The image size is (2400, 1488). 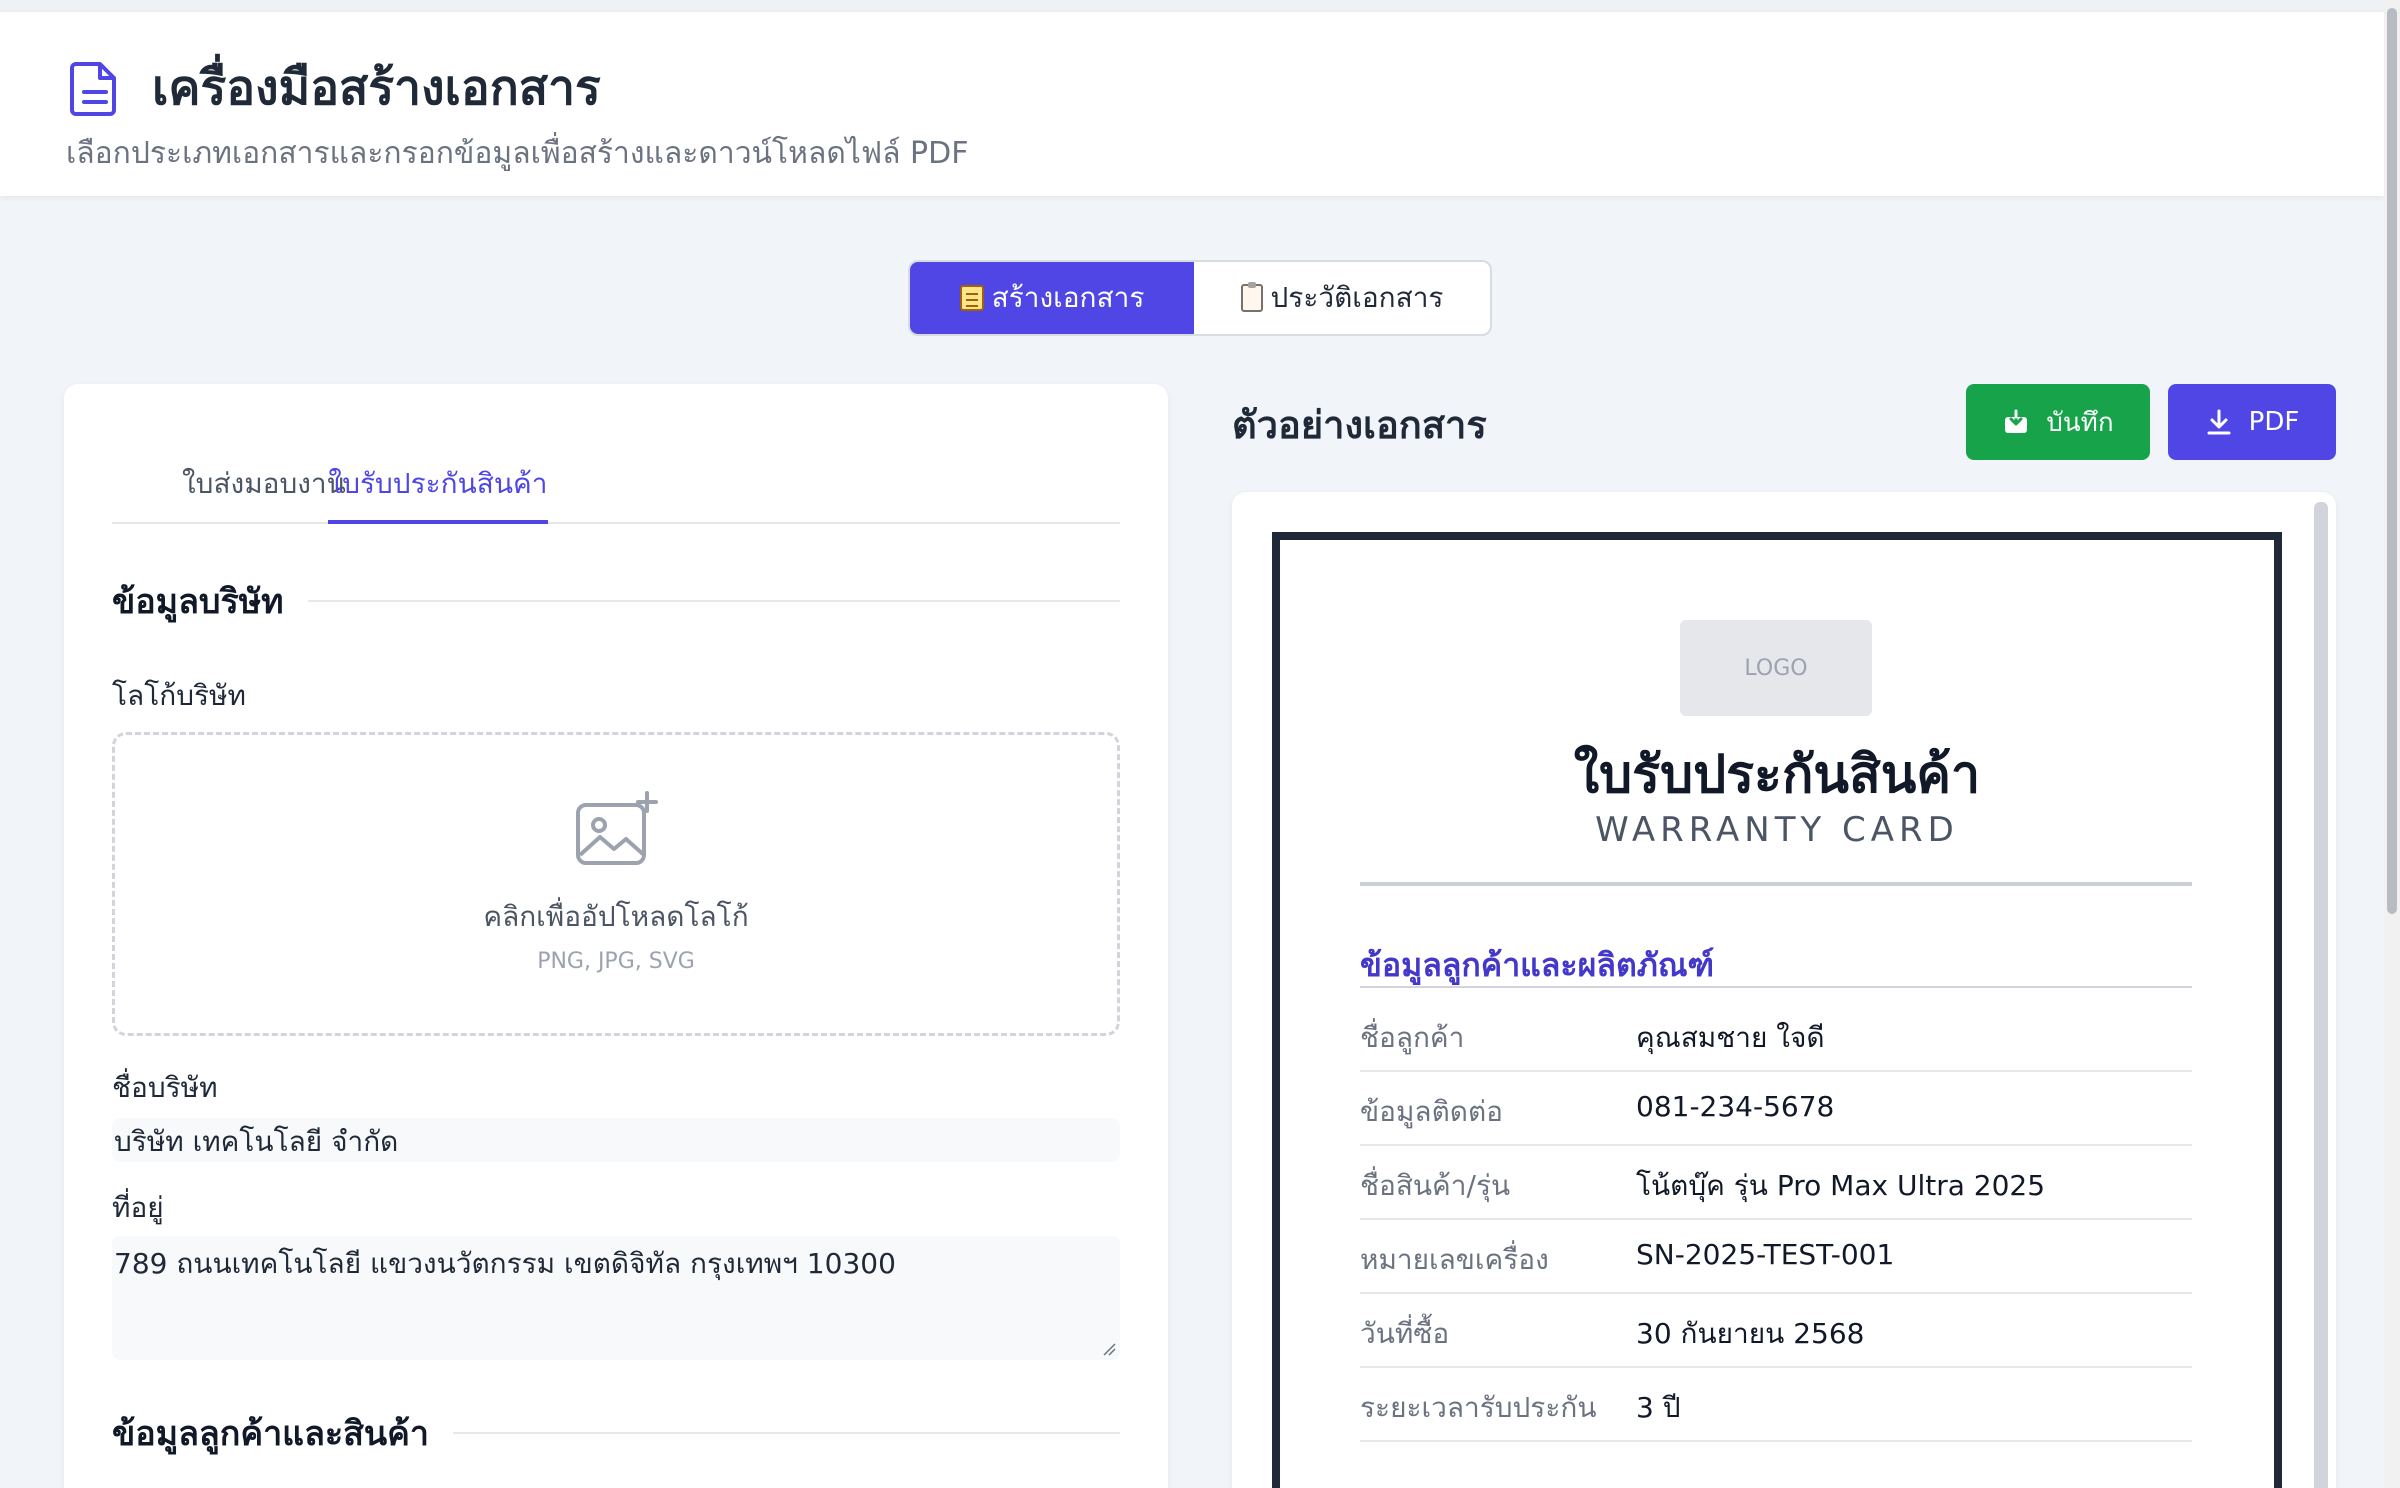 I want to click on tab-warranty-card: ใบรับประกันสินค้า, so click(x=438, y=487).